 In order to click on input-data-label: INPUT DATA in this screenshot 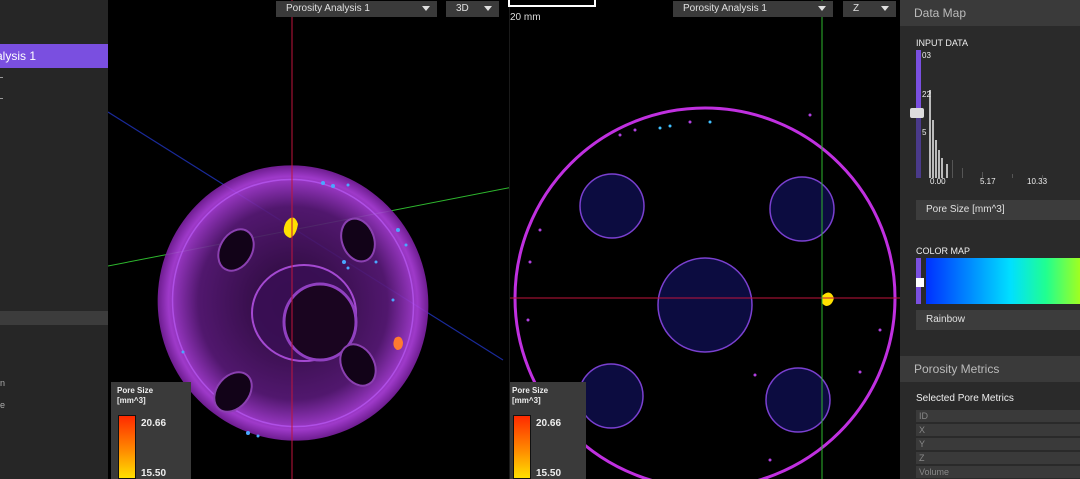, I will do `click(942, 43)`.